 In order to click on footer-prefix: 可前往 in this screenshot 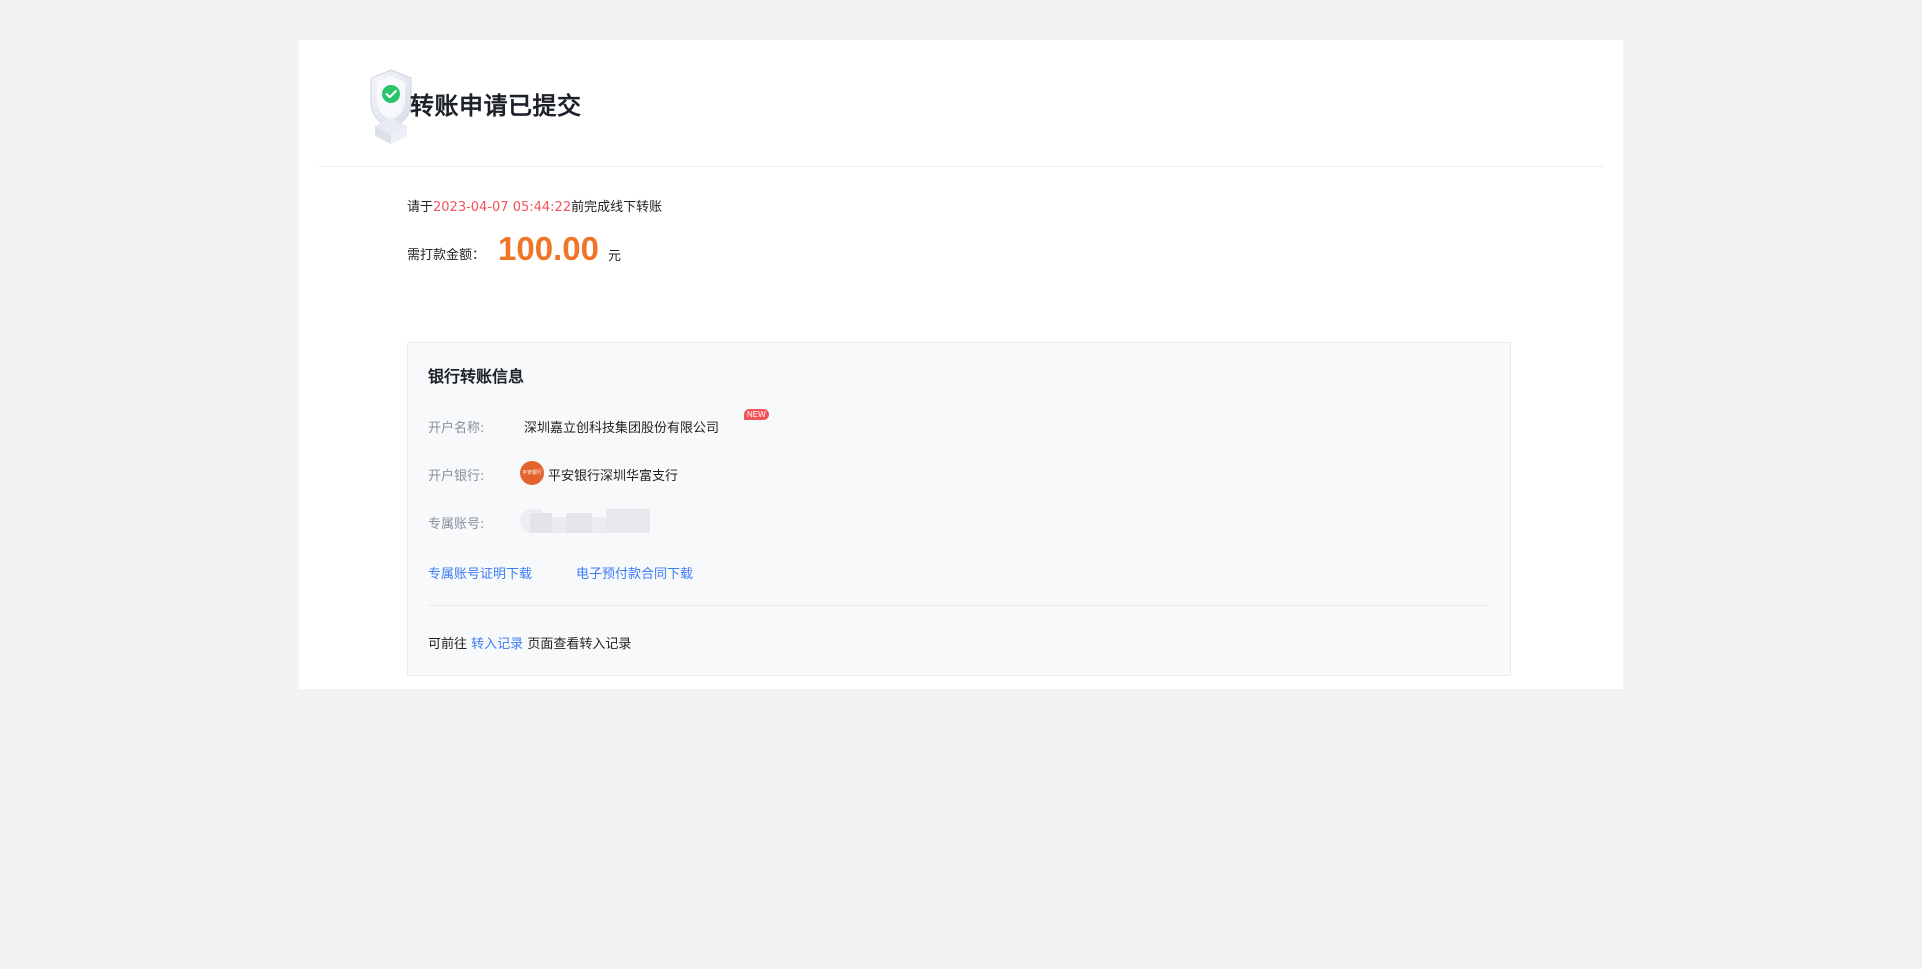, I will do `click(448, 644)`.